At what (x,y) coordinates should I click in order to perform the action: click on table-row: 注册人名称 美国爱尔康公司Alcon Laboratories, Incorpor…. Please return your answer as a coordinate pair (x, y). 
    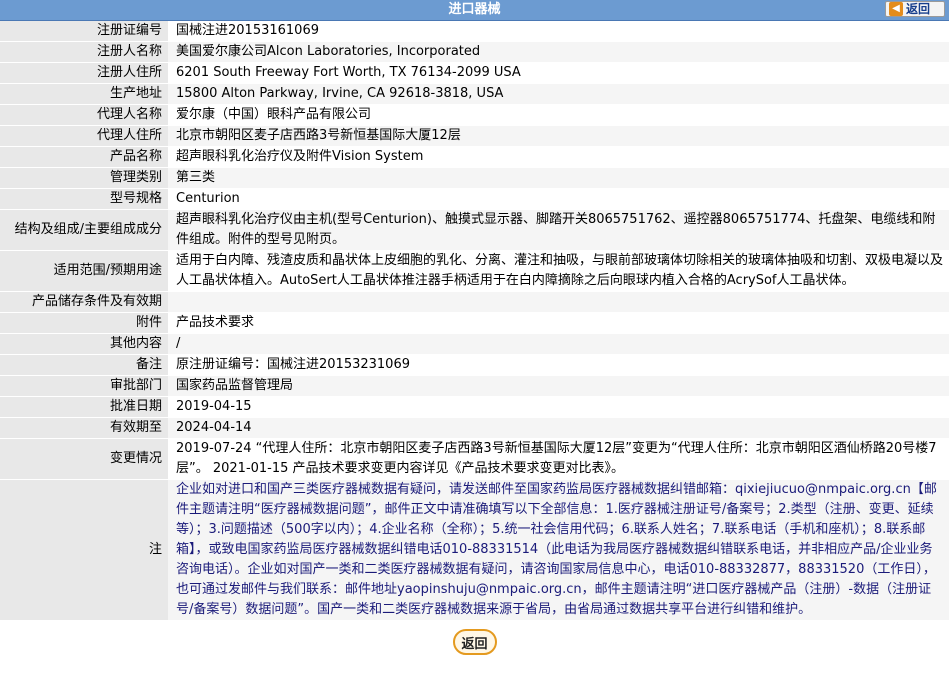
    Looking at the image, I should click on (474, 52).